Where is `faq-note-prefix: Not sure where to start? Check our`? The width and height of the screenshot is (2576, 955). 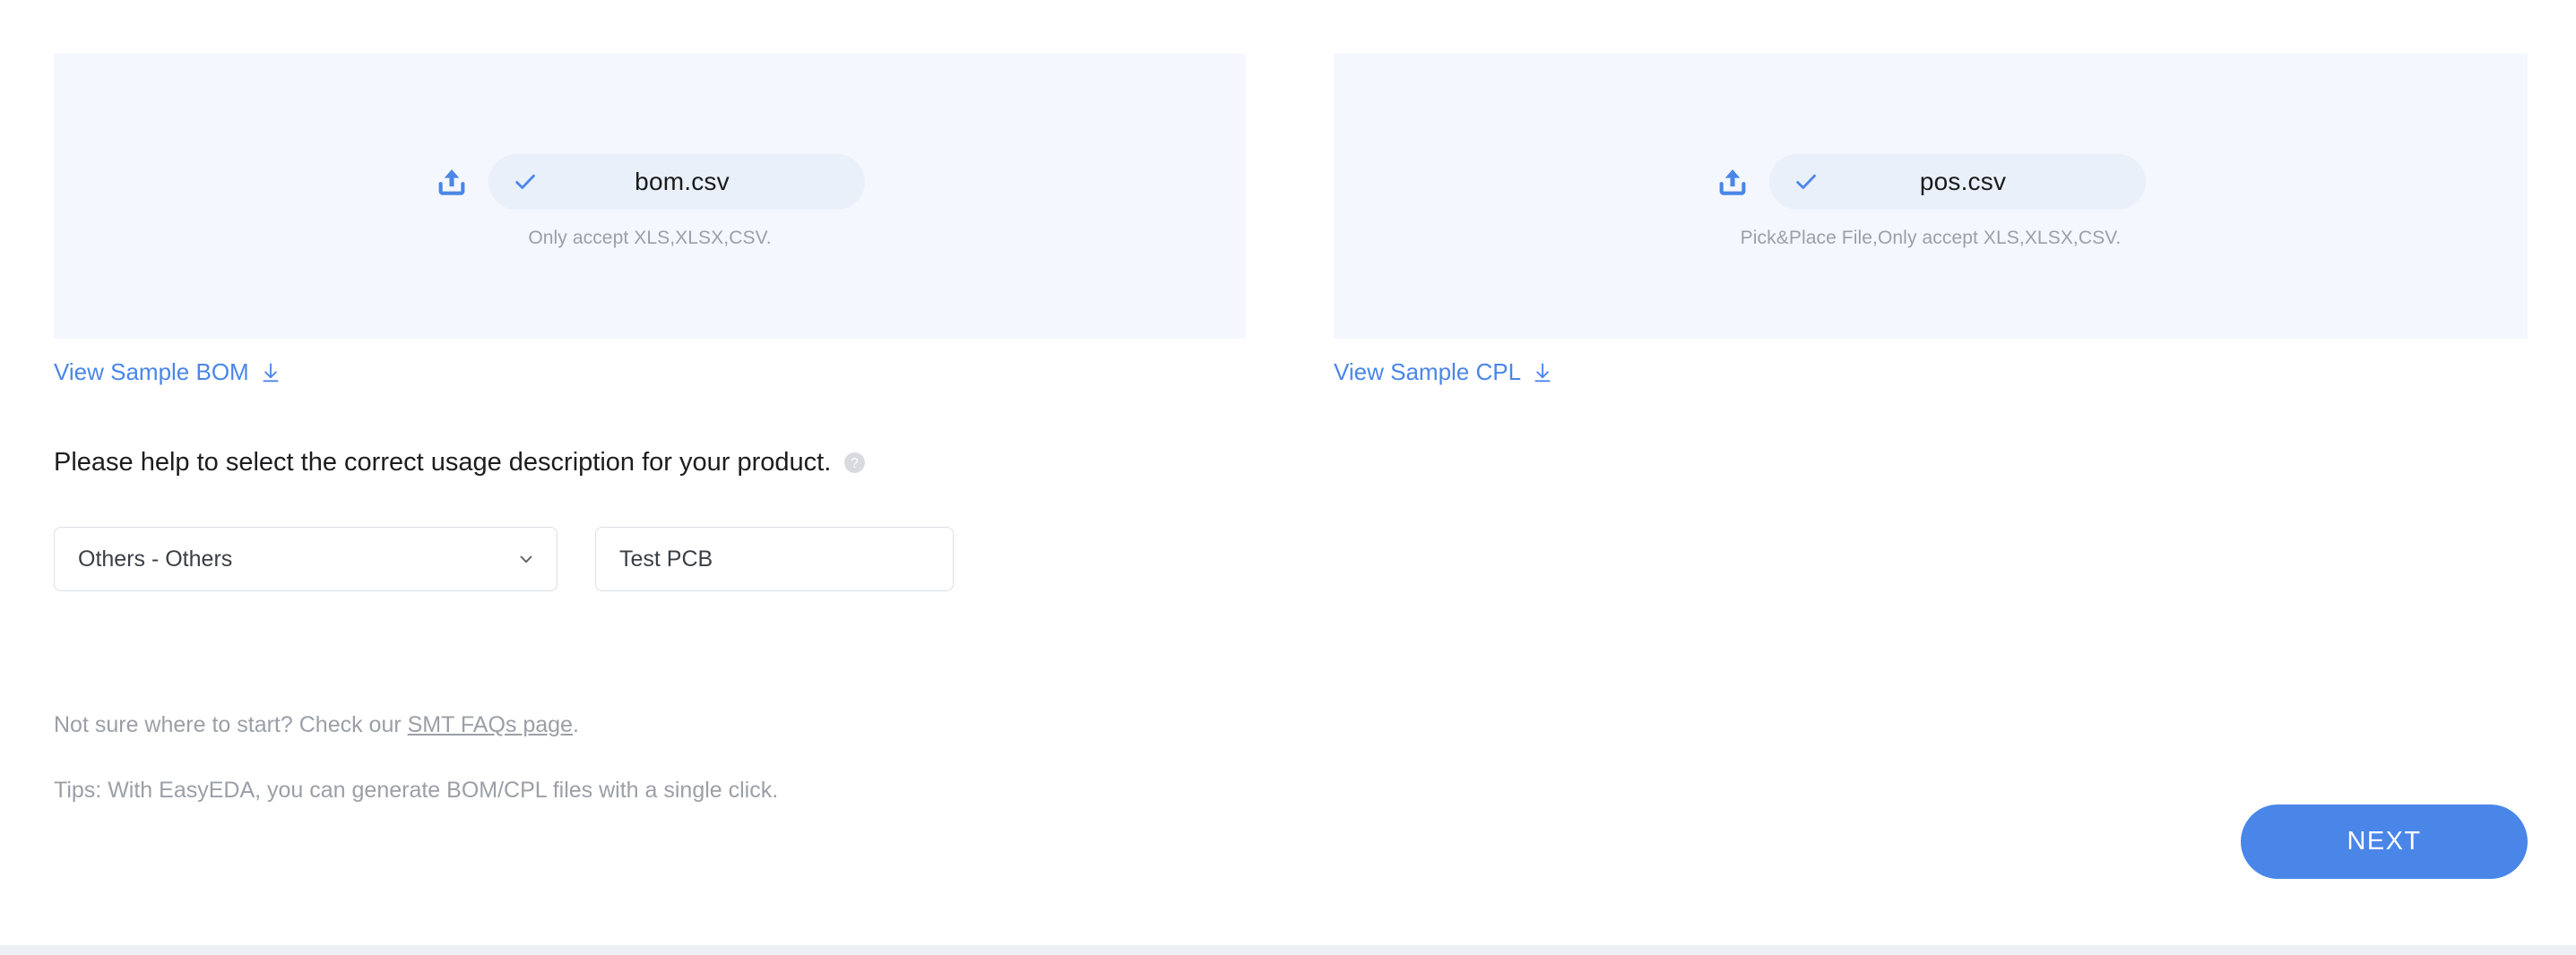 faq-note-prefix: Not sure where to start? Check our is located at coordinates (231, 724).